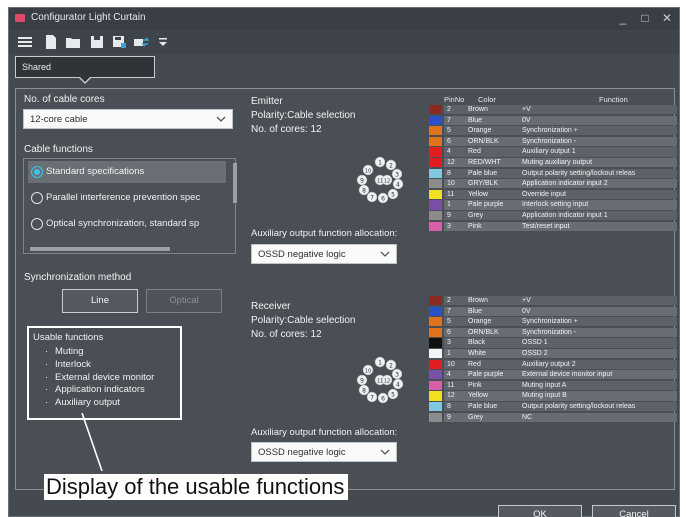 The image size is (686, 517). I want to click on usable-function-item: External device monitor, so click(99, 378).